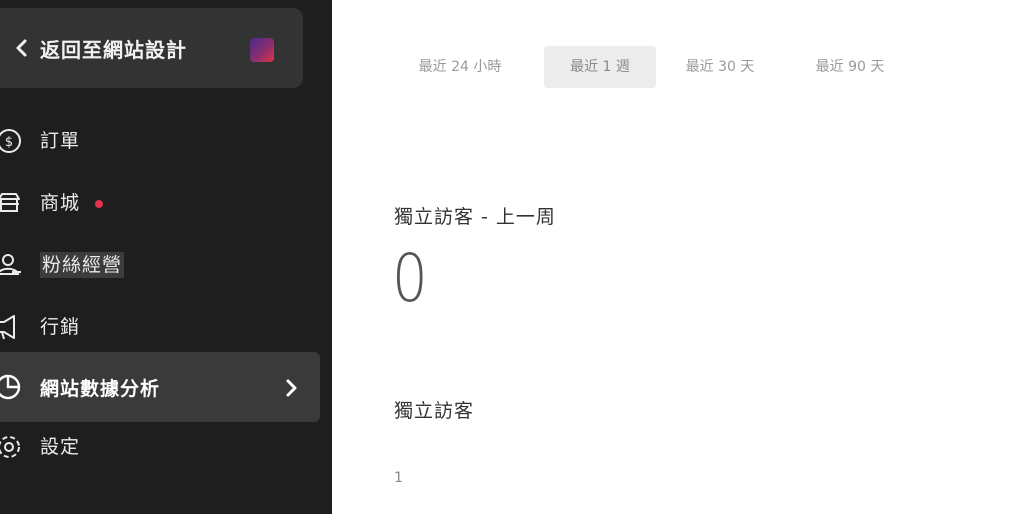 The image size is (1032, 514). I want to click on unique-visitors-previous-label: 獨立訪客 - 上一周, so click(475, 217).